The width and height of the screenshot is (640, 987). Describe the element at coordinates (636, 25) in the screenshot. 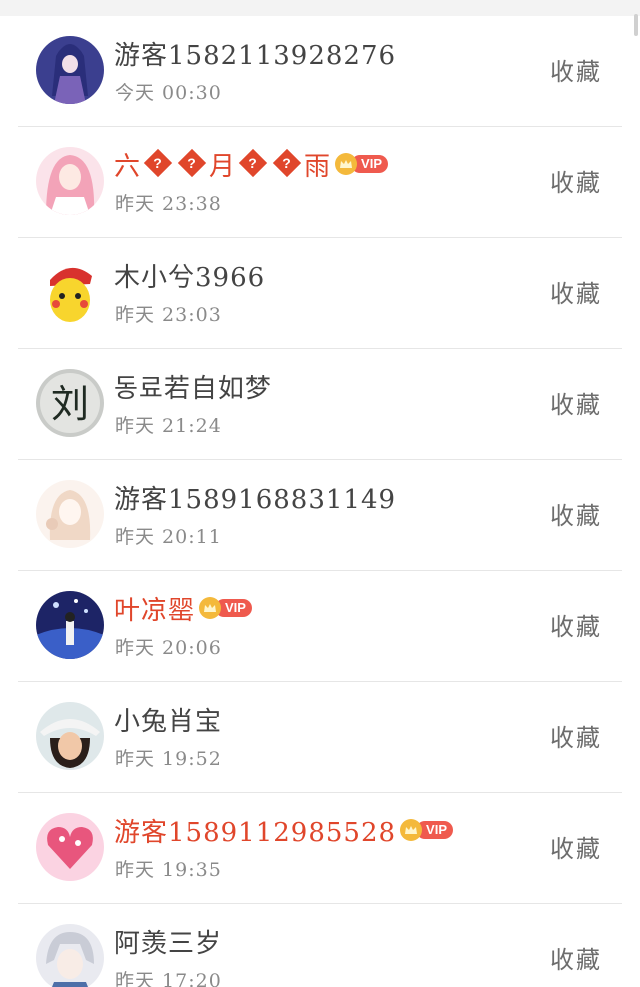

I see `scrollbar` at that location.